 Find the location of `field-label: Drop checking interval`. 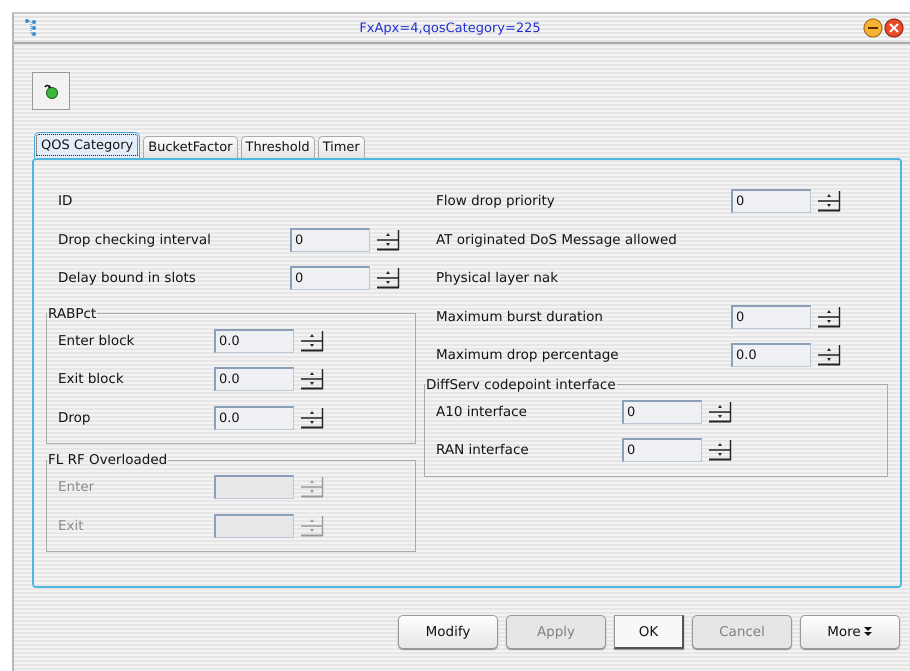

field-label: Drop checking interval is located at coordinates (135, 240).